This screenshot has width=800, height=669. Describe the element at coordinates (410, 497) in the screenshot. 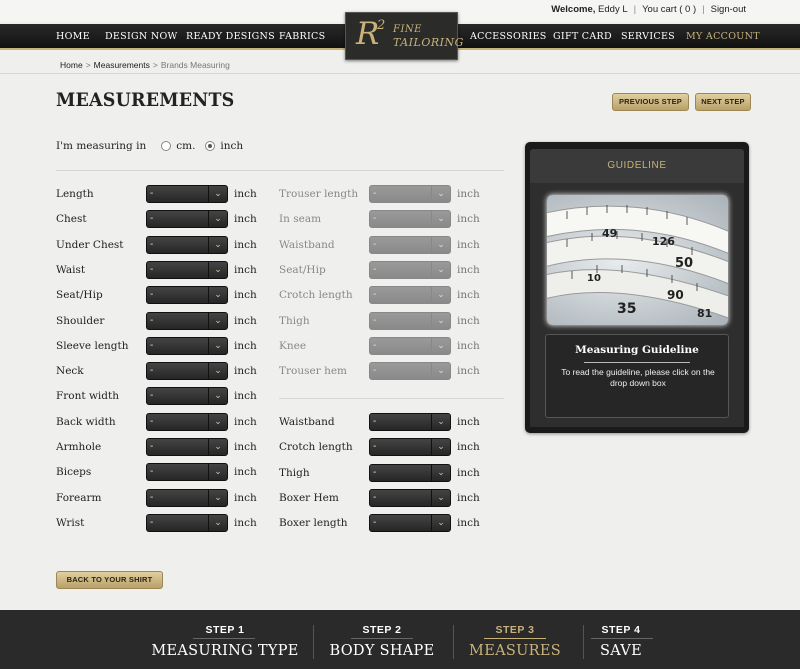

I see `boxer-hem-select: - ⌄` at that location.